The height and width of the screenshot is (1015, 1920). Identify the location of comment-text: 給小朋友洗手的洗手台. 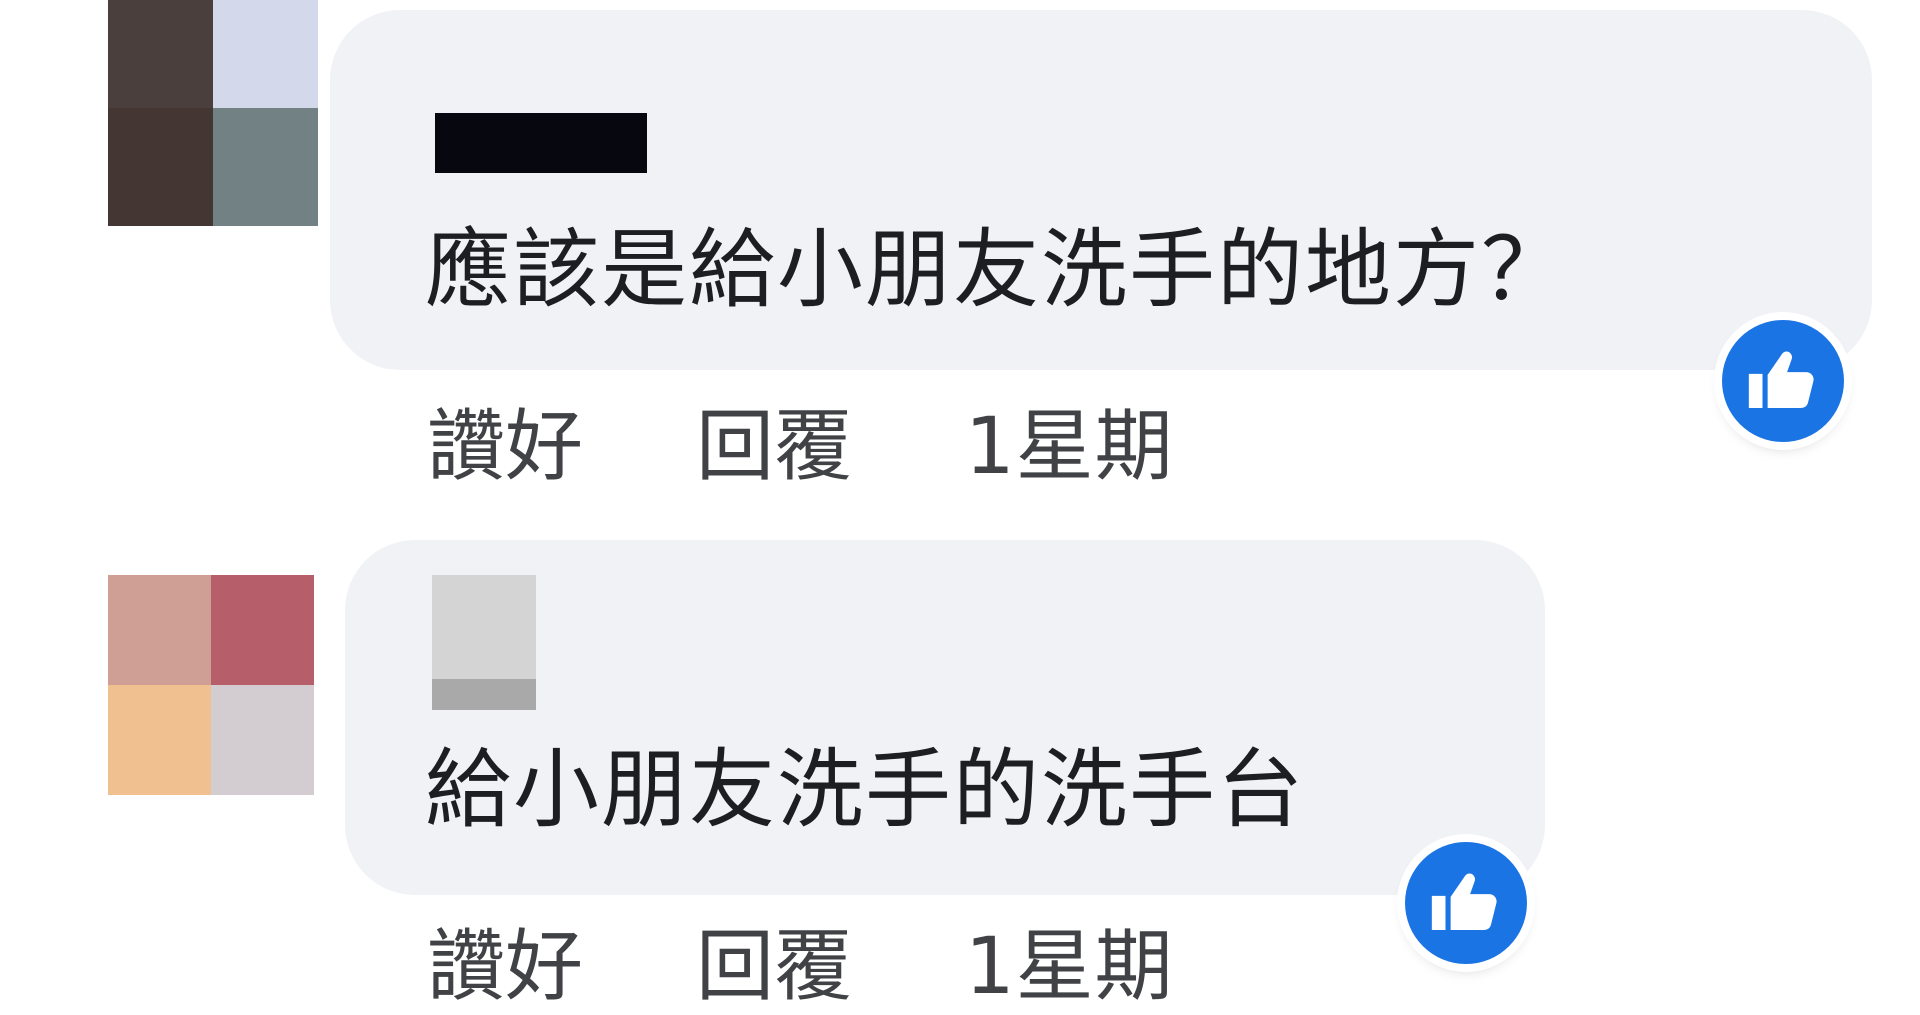
(865, 790).